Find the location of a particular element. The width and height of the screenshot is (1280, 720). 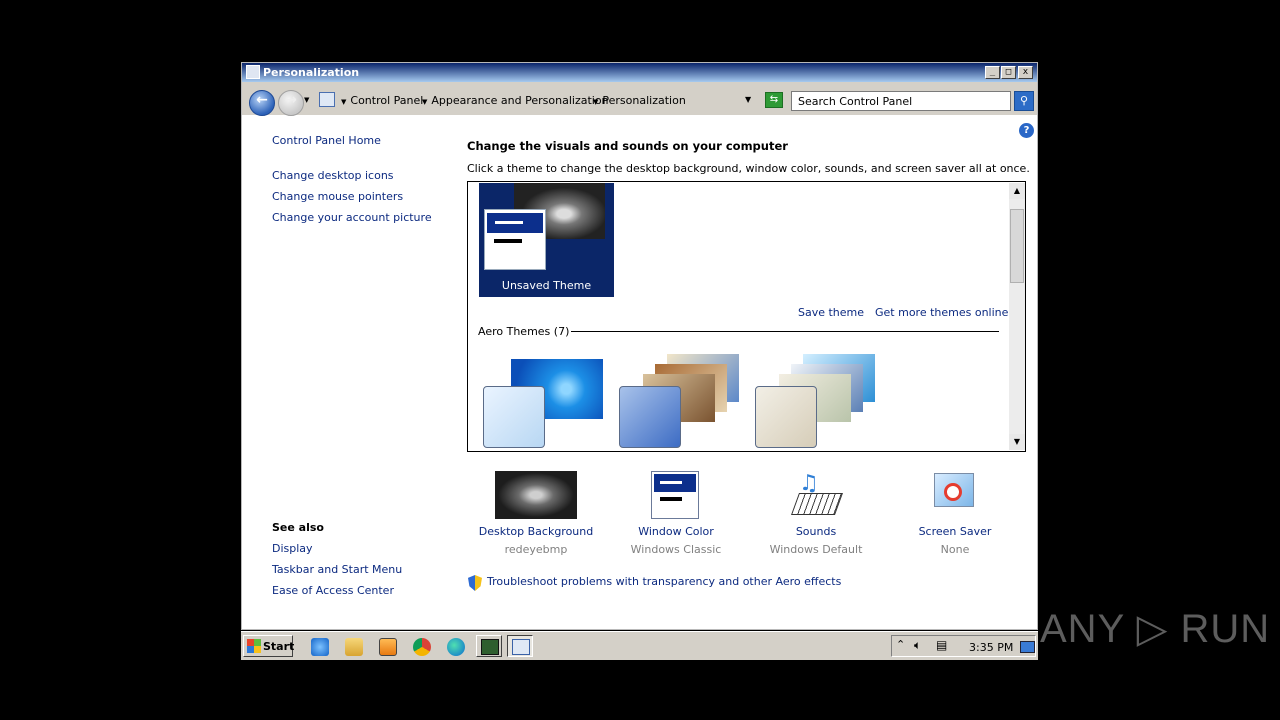

taskbar-personalization-button is located at coordinates (520, 646).